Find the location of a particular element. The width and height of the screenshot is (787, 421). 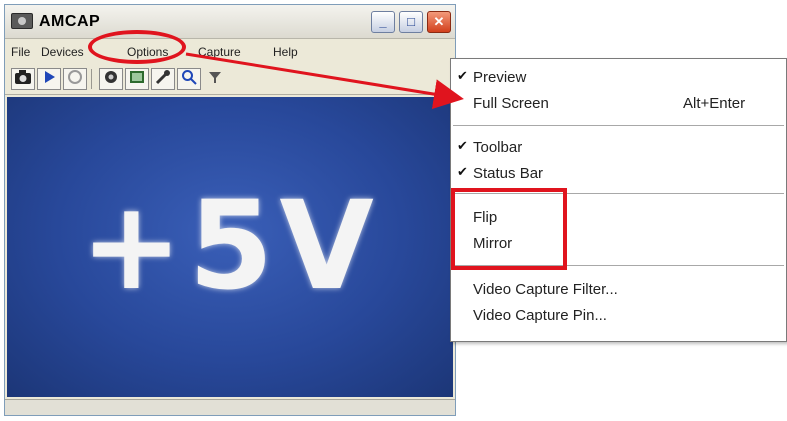

menu-item-label: Toolbar is located at coordinates (498, 147).